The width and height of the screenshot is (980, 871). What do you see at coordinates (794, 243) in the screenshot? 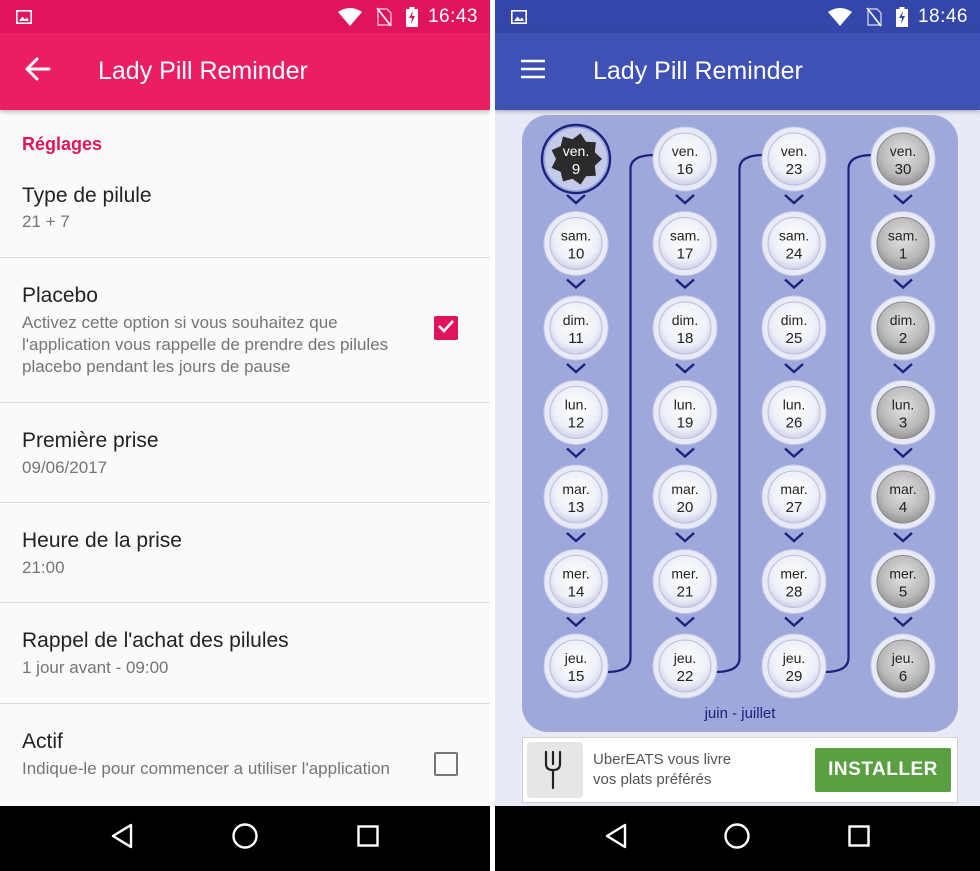
I see `pill-sam-24: sam. 24` at bounding box center [794, 243].